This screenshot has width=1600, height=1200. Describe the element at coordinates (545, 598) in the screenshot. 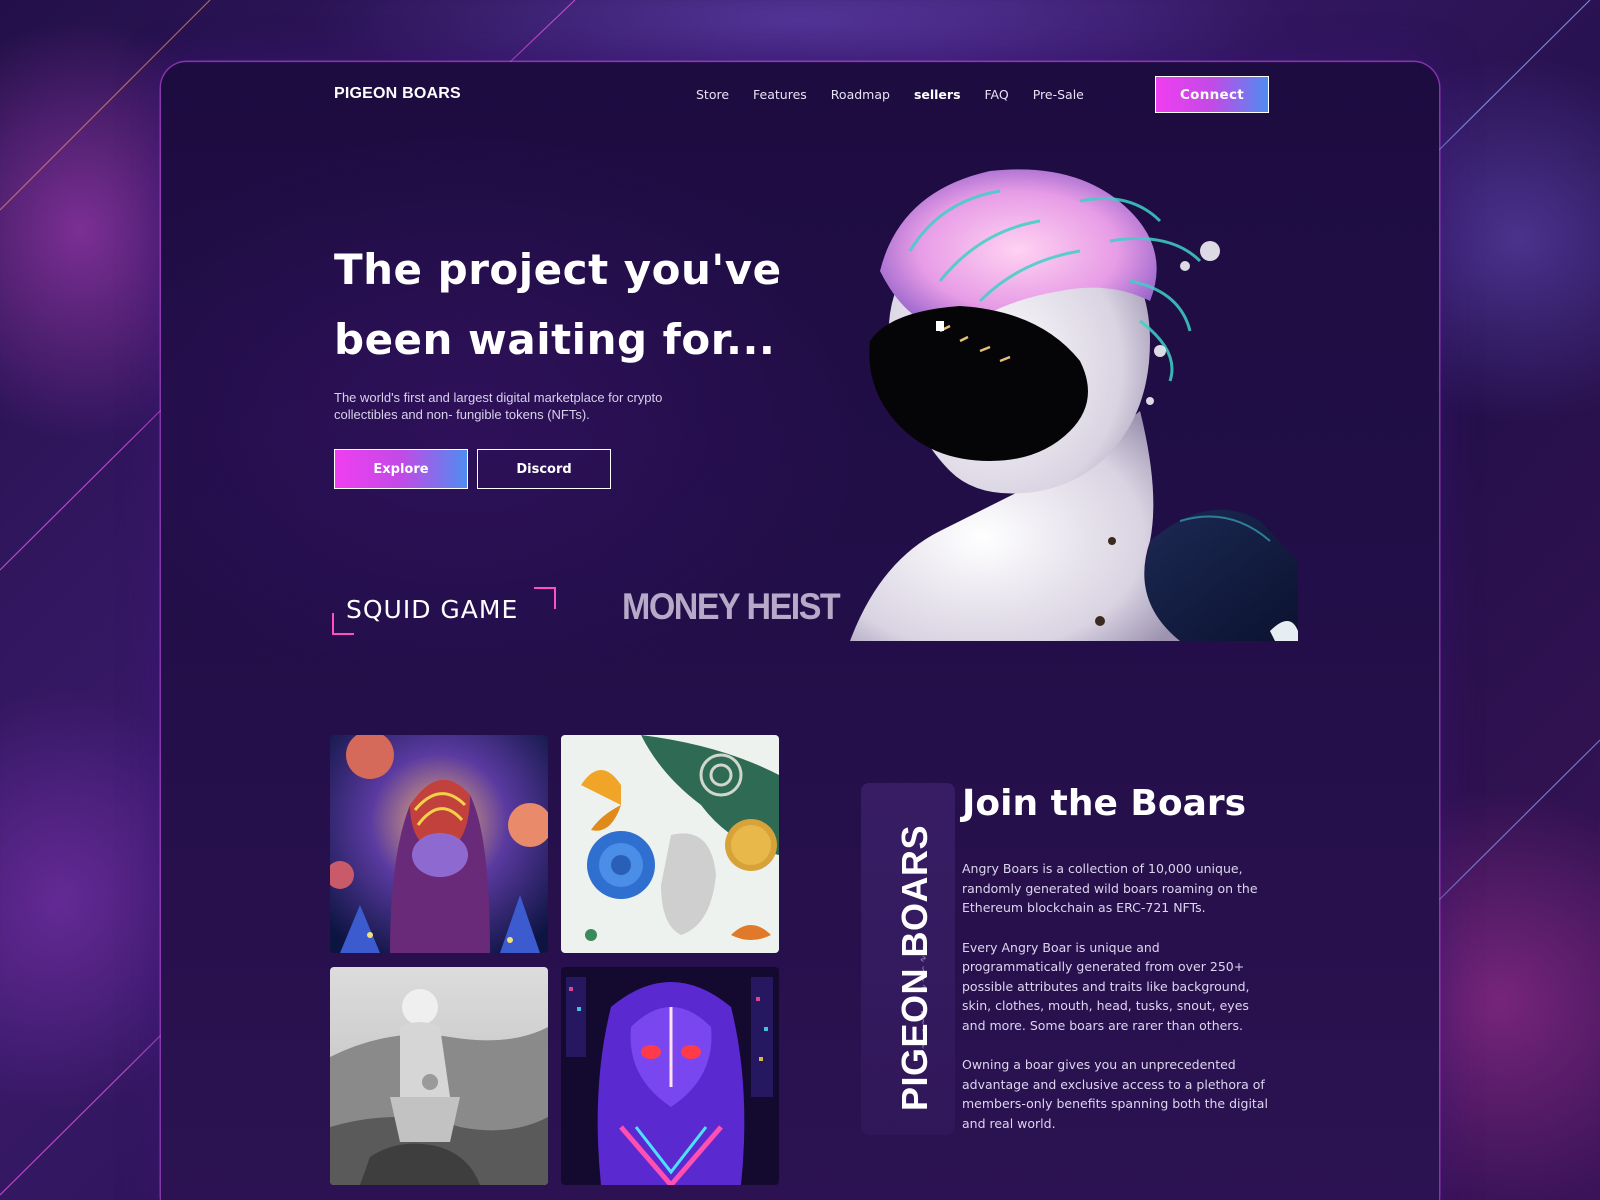

I see `logo-bracket` at that location.